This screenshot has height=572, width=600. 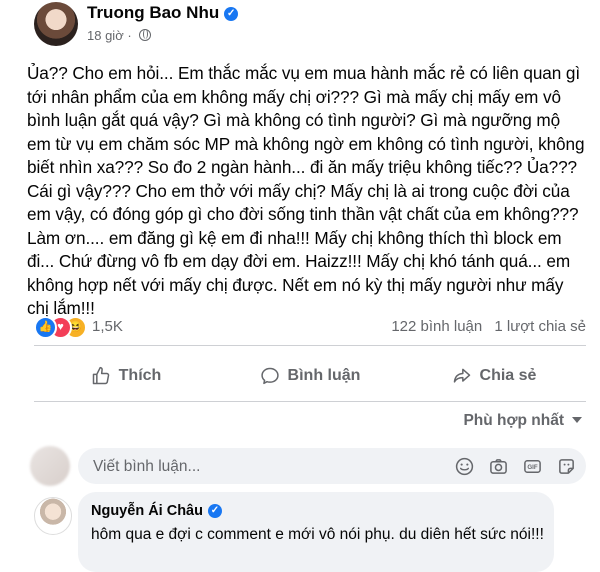 What do you see at coordinates (566, 466) in the screenshot?
I see `sticker-icon` at bounding box center [566, 466].